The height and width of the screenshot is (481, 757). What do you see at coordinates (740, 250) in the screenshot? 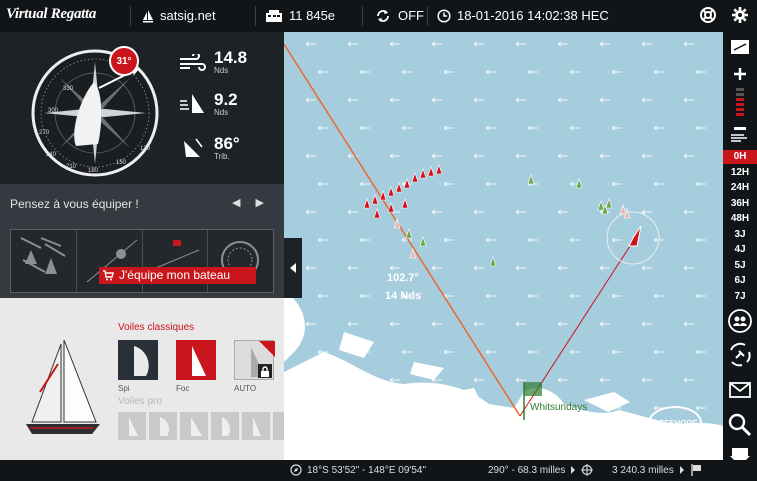
I see `timeline-4j: 4J` at bounding box center [740, 250].